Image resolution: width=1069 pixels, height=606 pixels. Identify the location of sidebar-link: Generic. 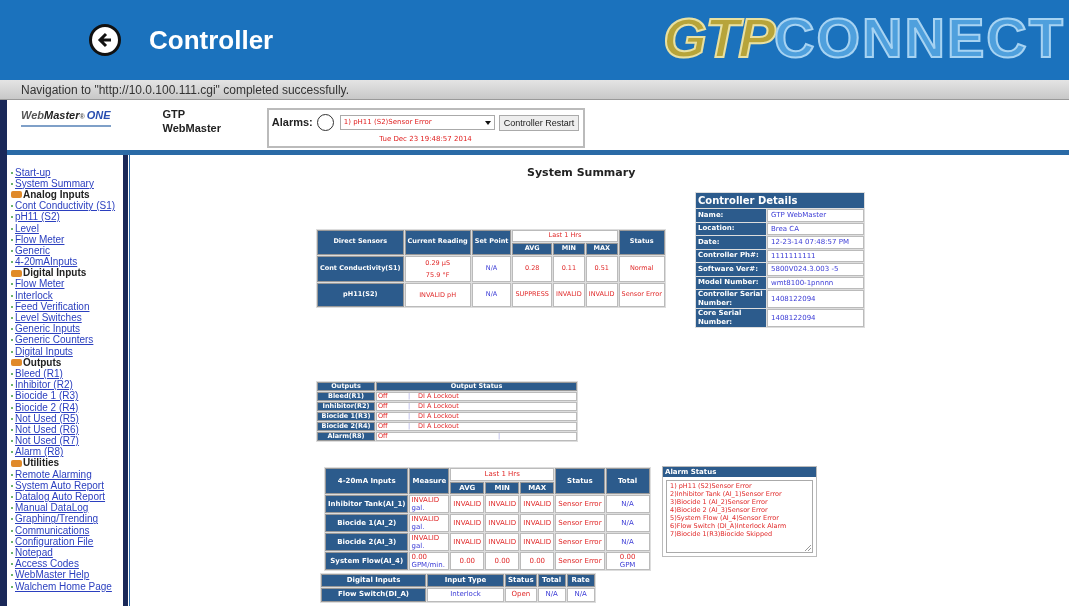
(32, 250).